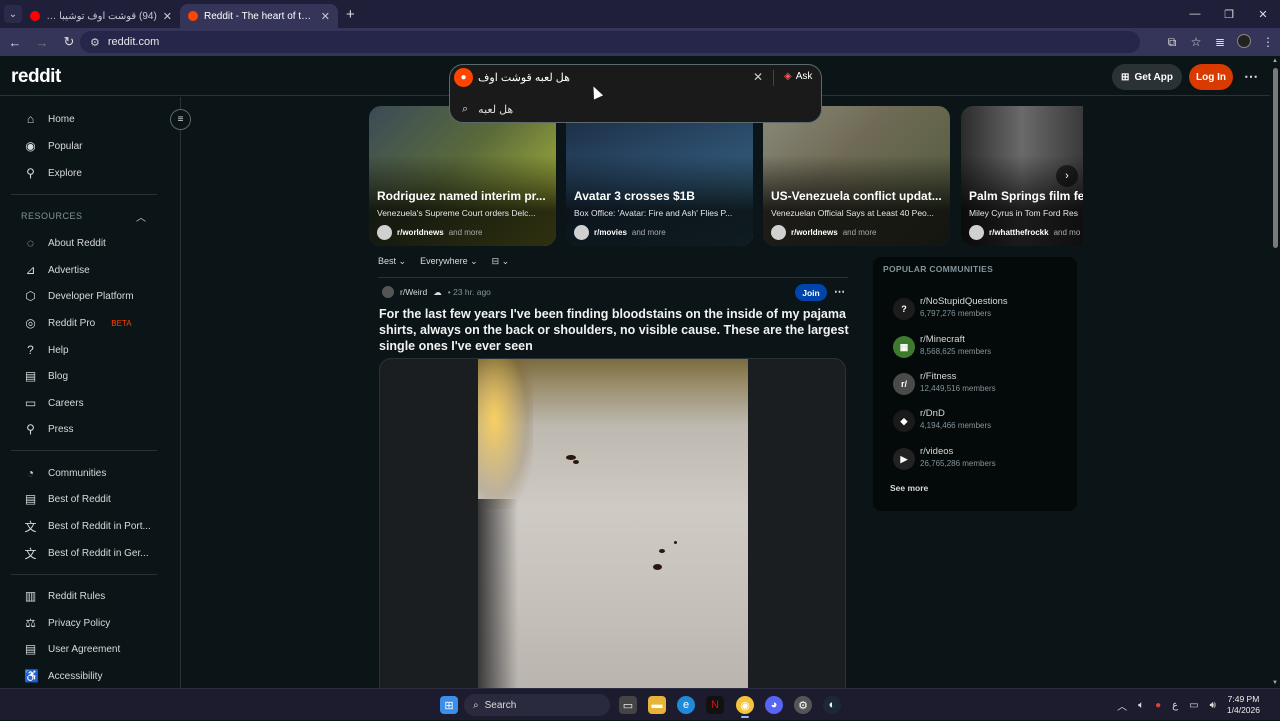 The height and width of the screenshot is (721, 1280). Describe the element at coordinates (758, 77) in the screenshot. I see `clear-search-icon: ✕` at that location.